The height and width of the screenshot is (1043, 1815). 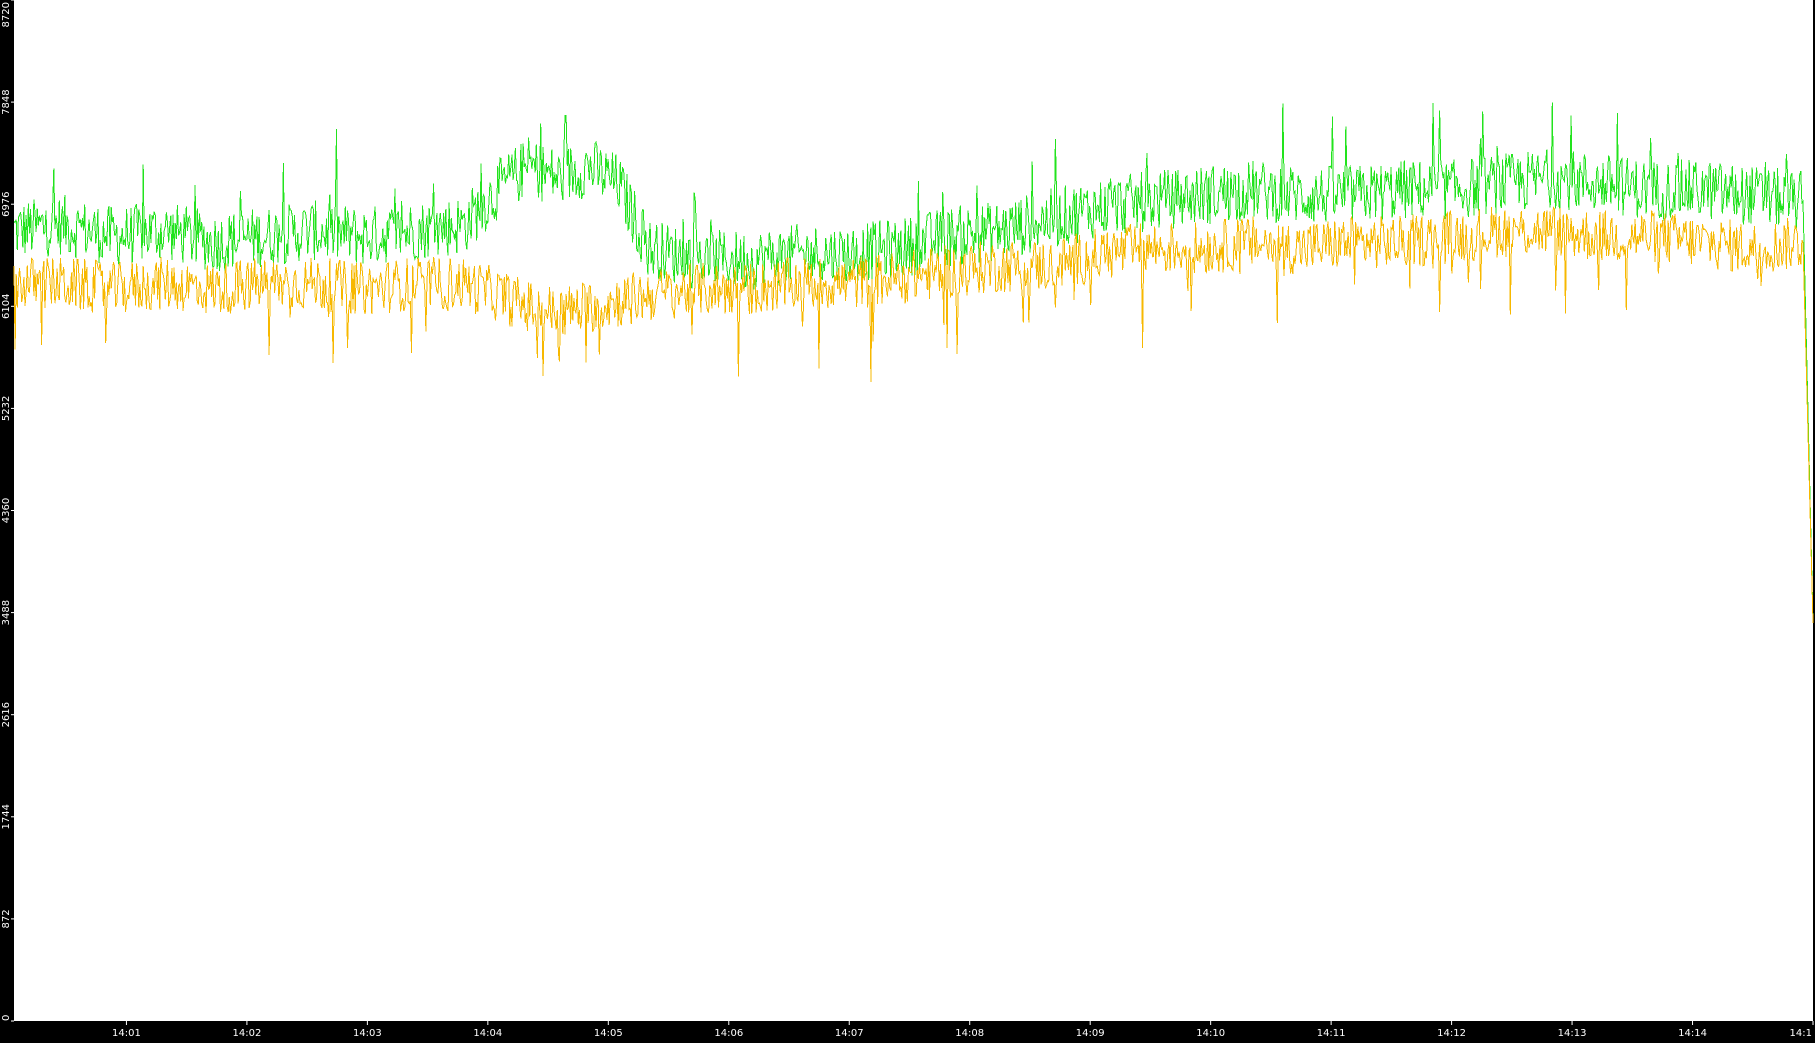 What do you see at coordinates (367, 1033) in the screenshot?
I see `x-tick-label: 14:03` at bounding box center [367, 1033].